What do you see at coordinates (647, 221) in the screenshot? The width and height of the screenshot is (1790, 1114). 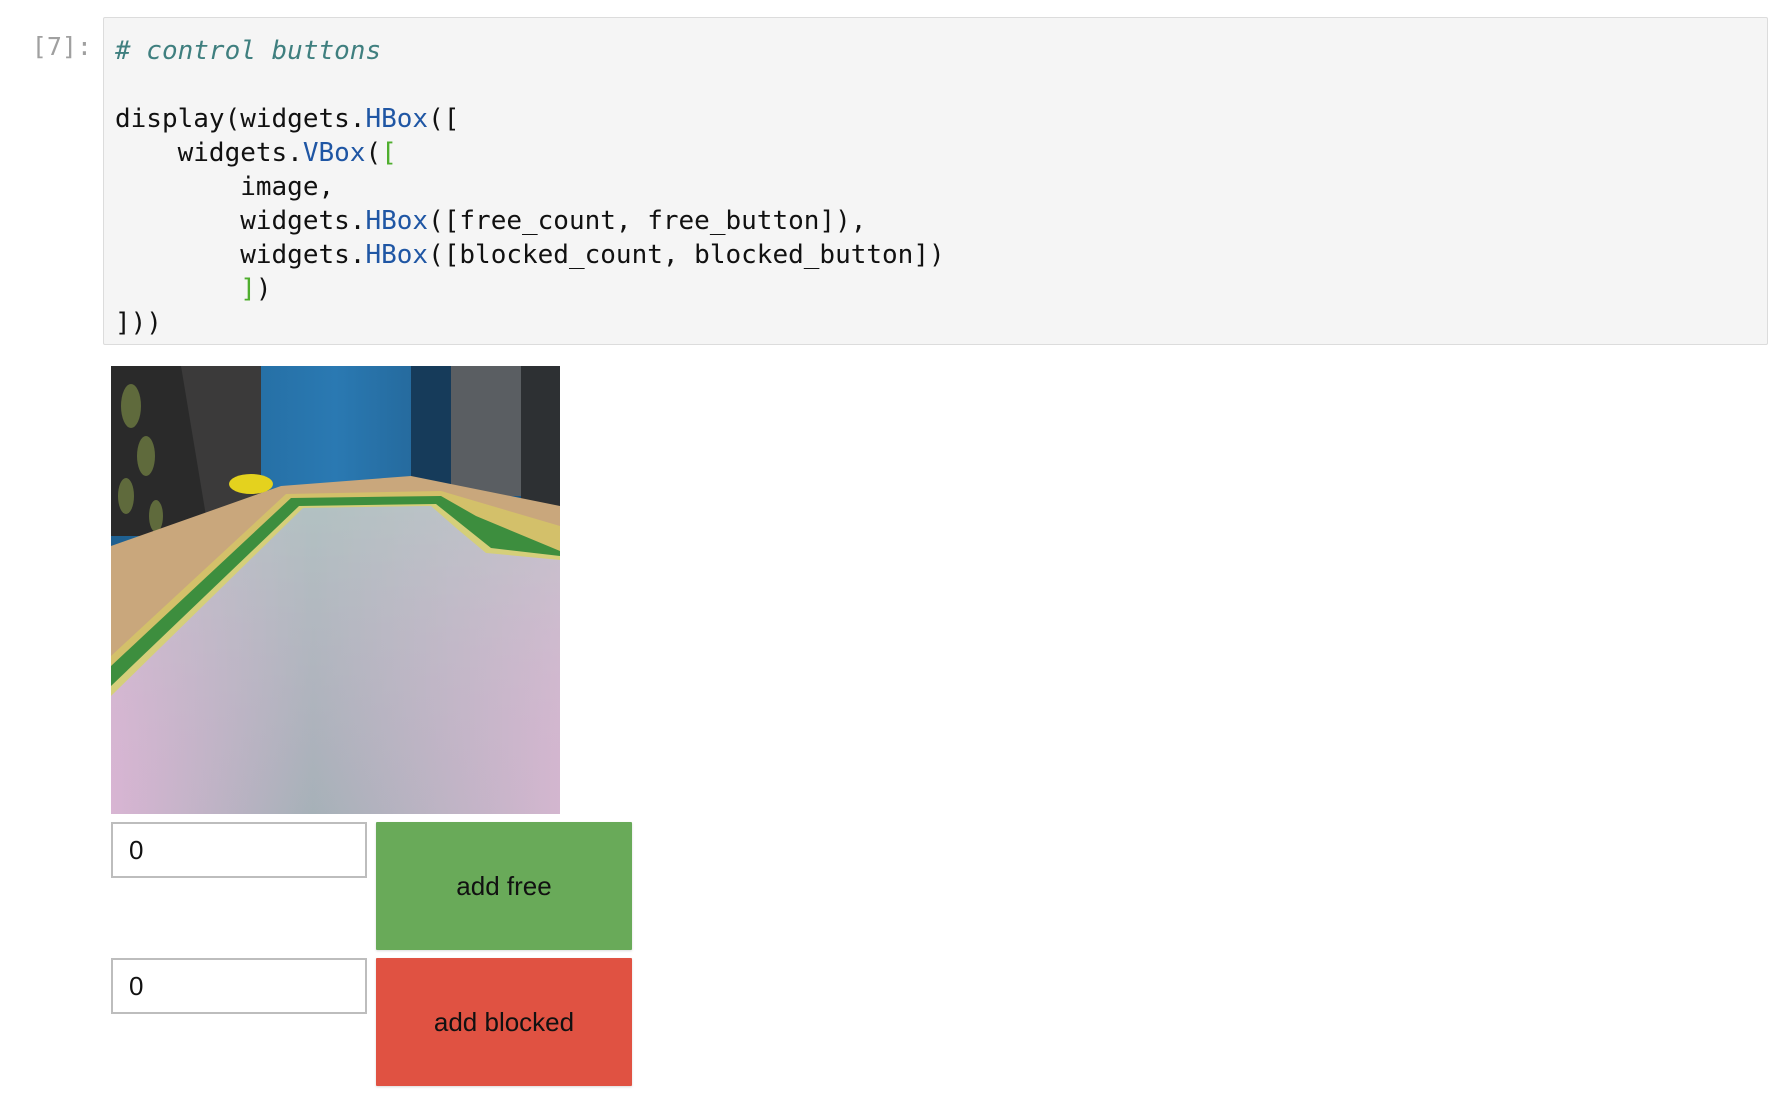 I see `code-token: ([free_count, free_button]),` at bounding box center [647, 221].